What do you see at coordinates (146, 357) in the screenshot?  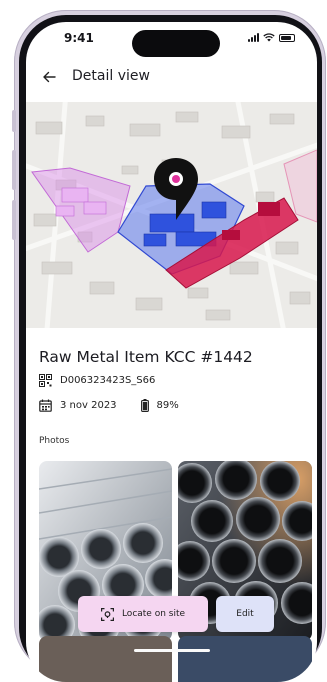 I see `item-title: Raw Metal Item KCC #1442` at bounding box center [146, 357].